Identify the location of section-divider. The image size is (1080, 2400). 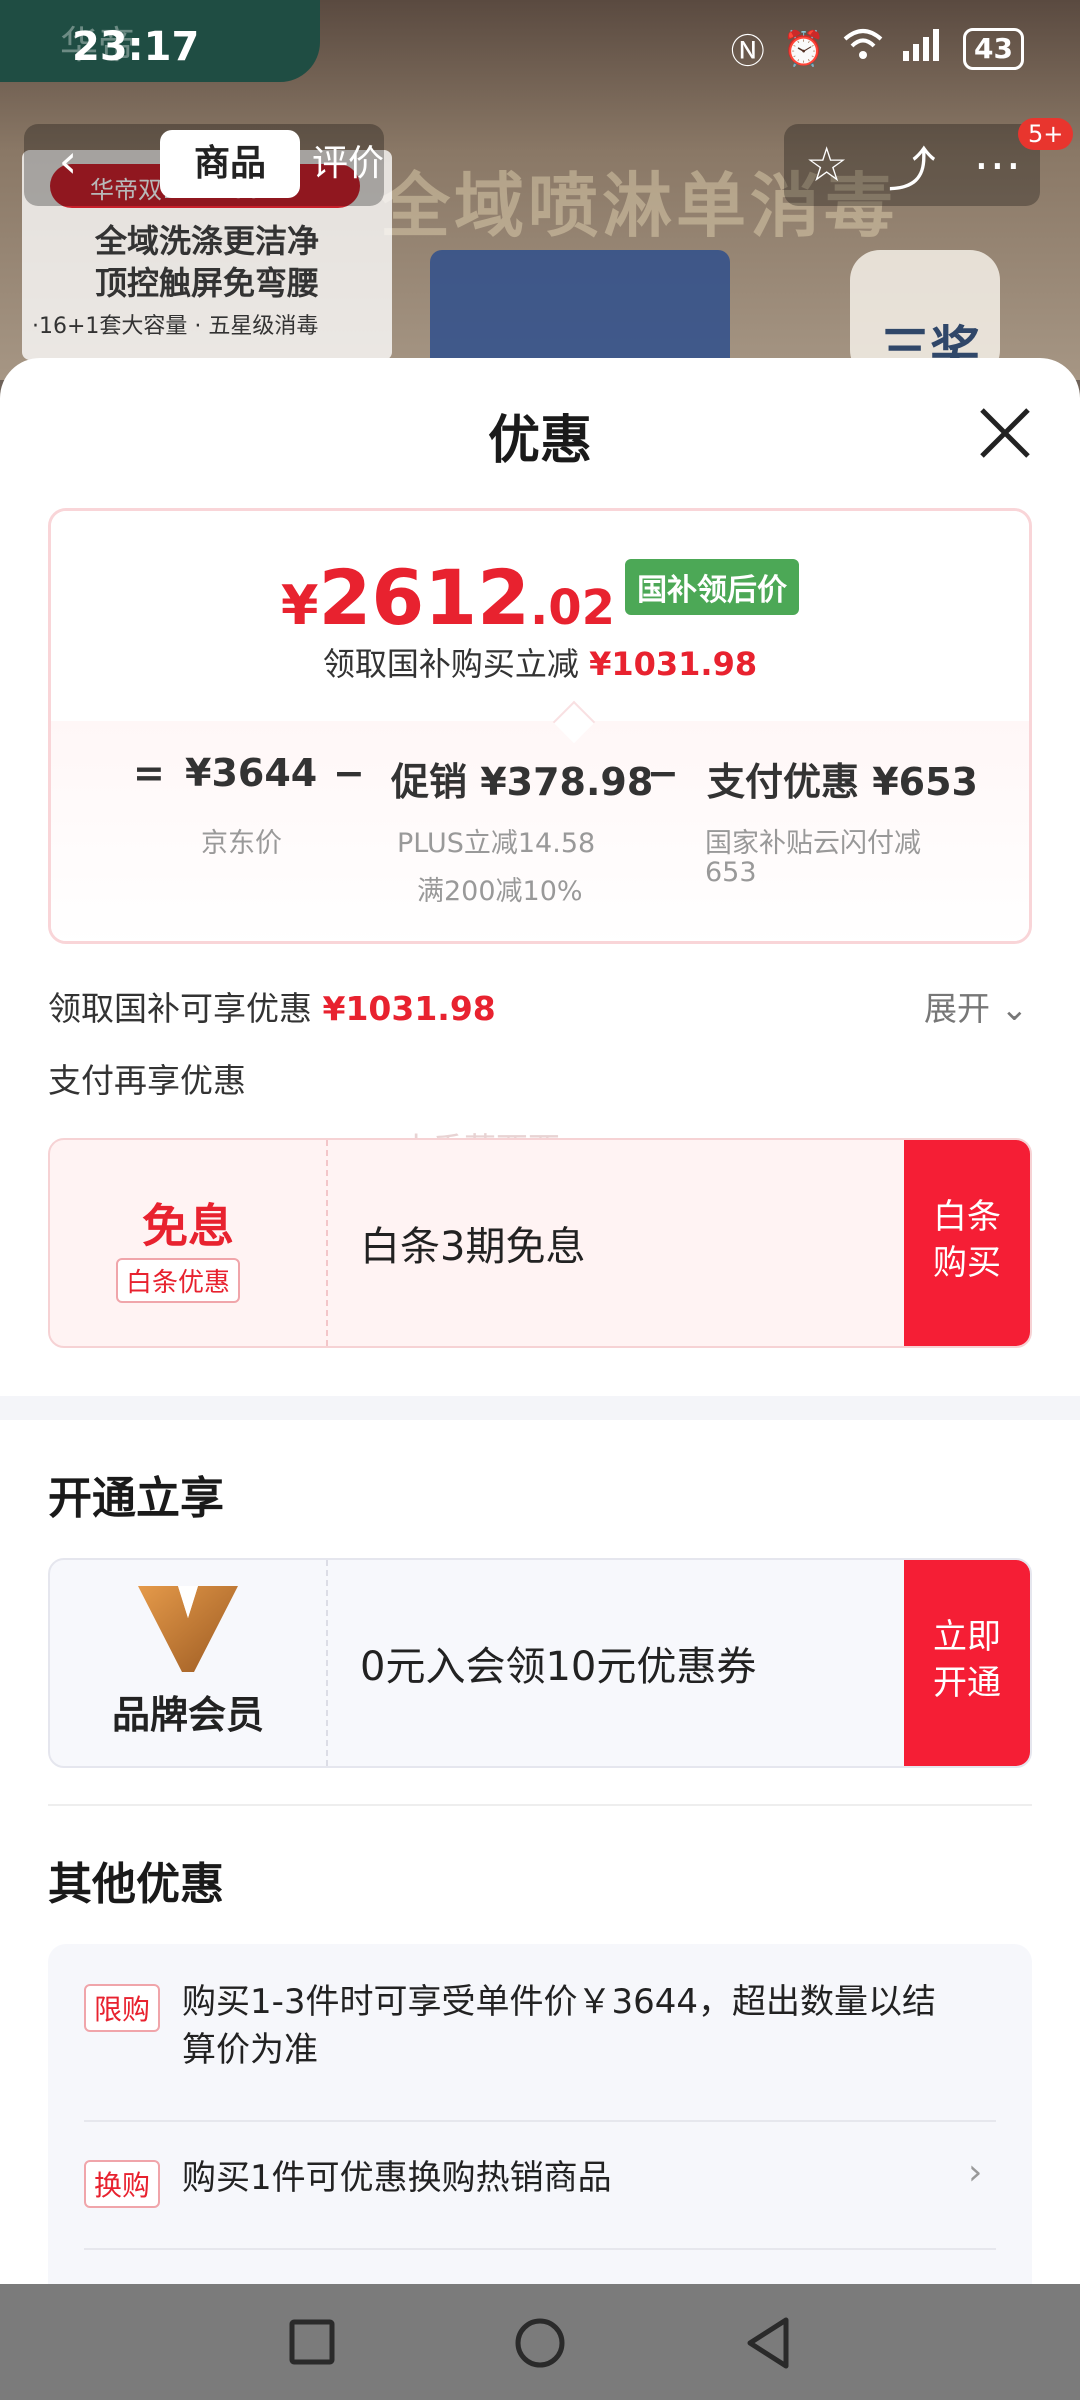
(540, 1408).